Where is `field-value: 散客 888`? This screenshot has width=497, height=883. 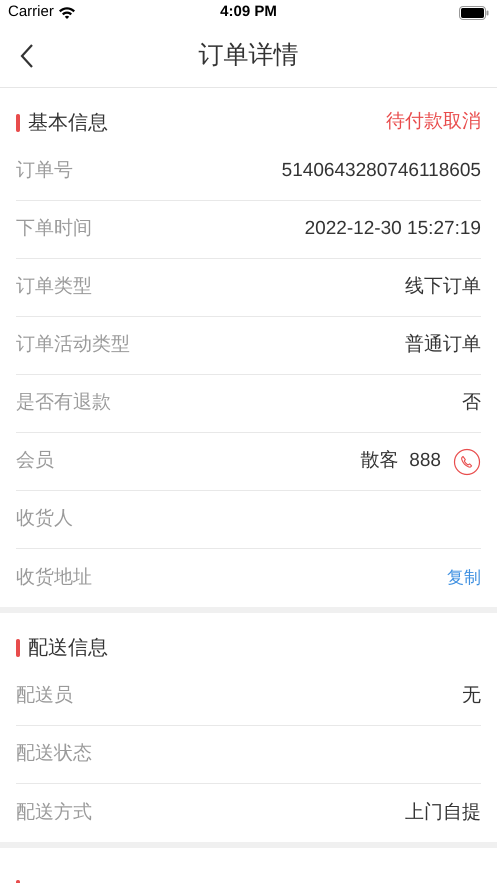
field-value: 散客 888 is located at coordinates (400, 461).